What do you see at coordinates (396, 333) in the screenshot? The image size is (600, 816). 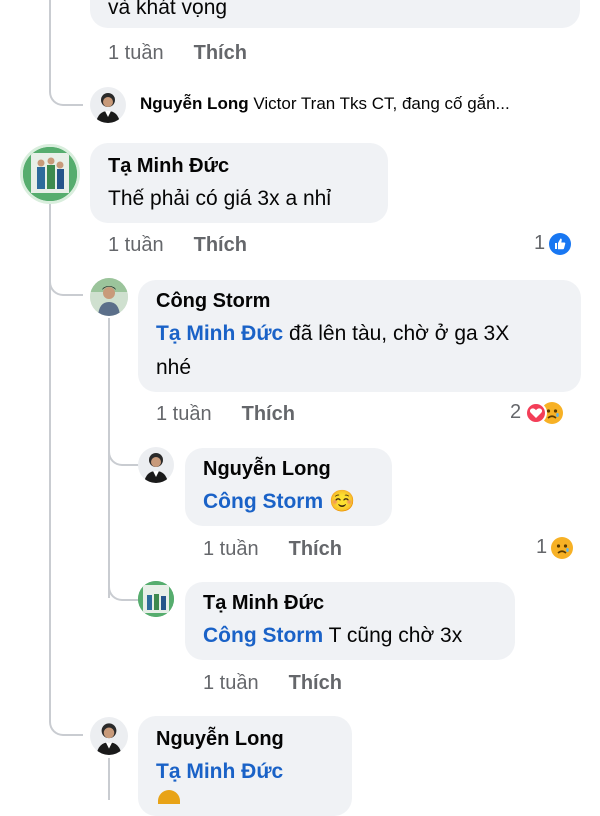 I see `reply-text-line: đã lên tàu, chờ ở ga 3X` at bounding box center [396, 333].